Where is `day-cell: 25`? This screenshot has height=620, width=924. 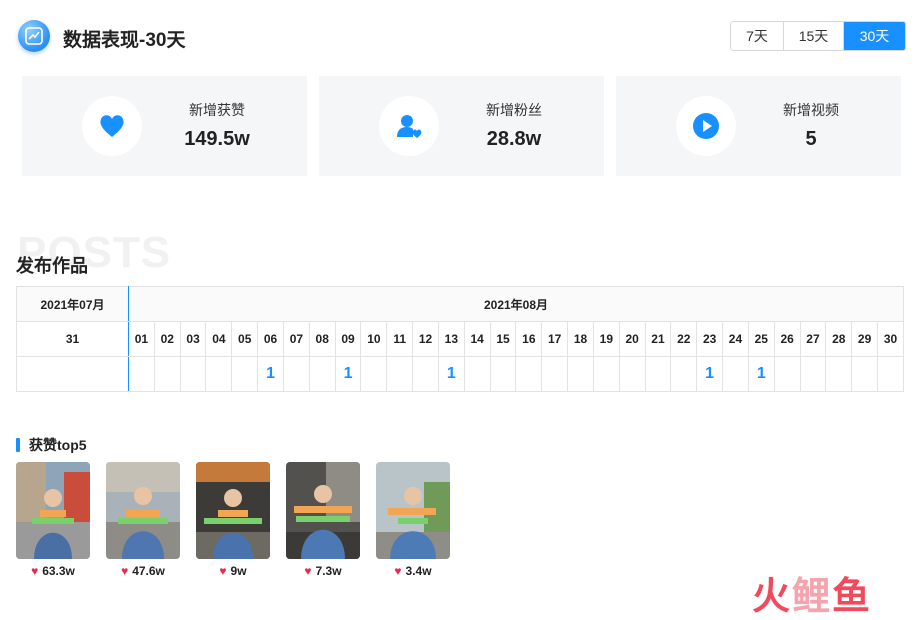 day-cell: 25 is located at coordinates (761, 339).